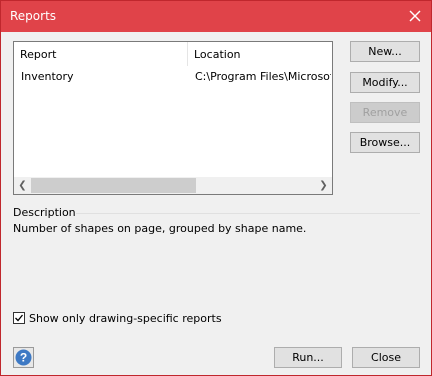 This screenshot has height=376, width=432. I want to click on close-icon, so click(415, 16).